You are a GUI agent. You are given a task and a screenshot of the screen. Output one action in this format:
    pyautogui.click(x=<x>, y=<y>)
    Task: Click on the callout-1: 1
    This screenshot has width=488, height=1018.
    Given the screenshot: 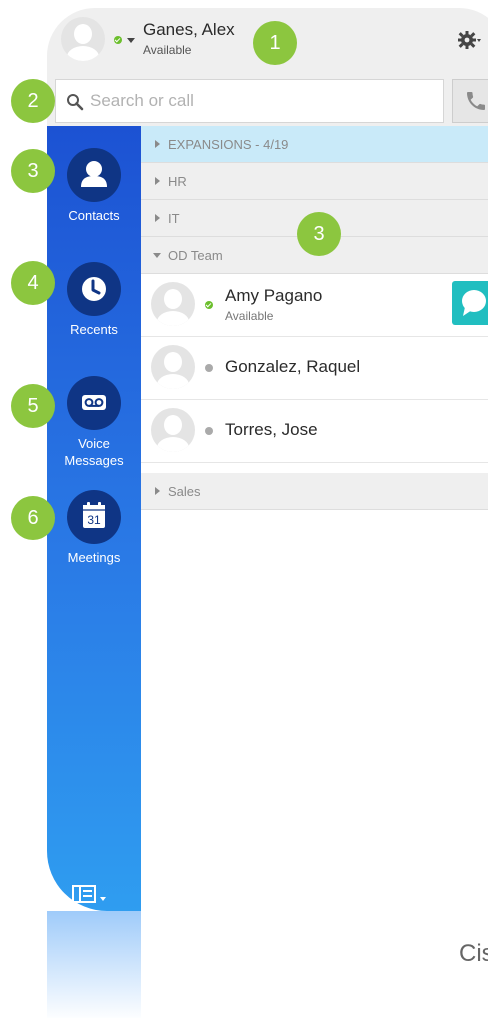 What is the action you would take?
    pyautogui.click(x=275, y=43)
    